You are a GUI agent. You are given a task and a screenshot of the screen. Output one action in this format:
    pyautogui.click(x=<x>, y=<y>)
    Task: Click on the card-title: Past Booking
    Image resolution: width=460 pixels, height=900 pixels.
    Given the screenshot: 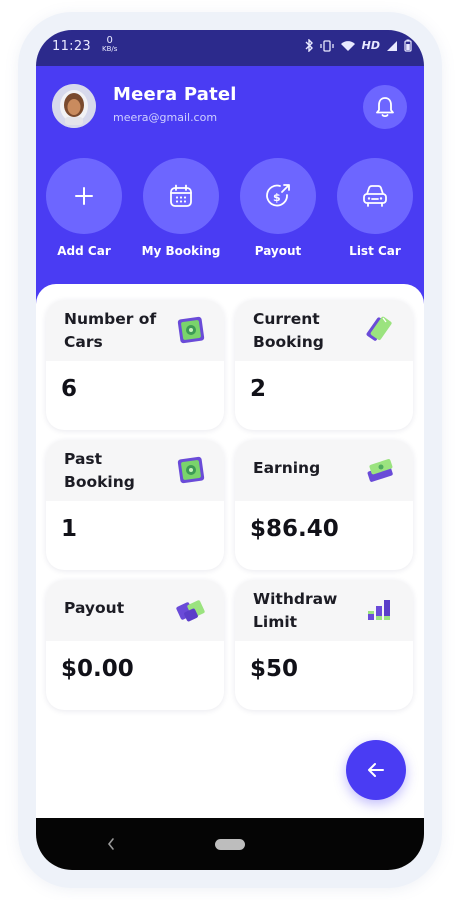 What is the action you would take?
    pyautogui.click(x=99, y=471)
    